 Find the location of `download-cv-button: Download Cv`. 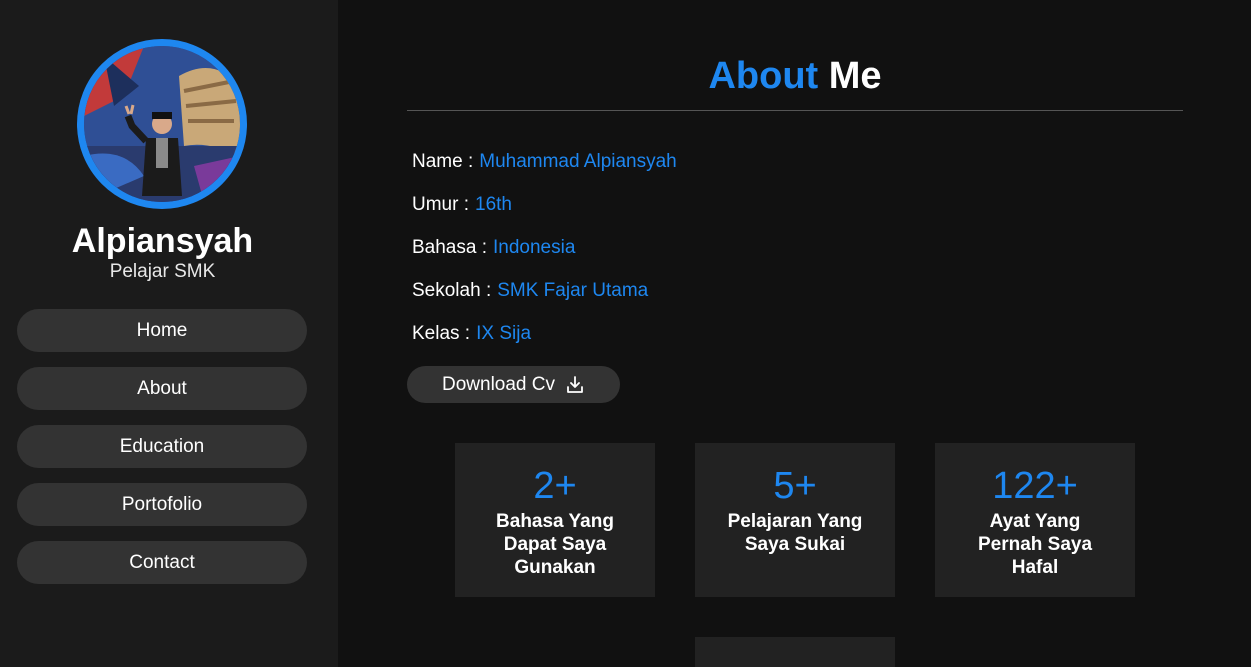

download-cv-button: Download Cv is located at coordinates (513, 384).